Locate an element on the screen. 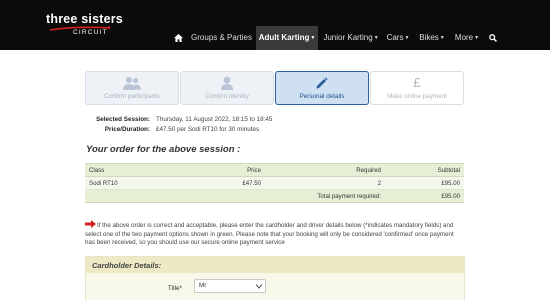  pound-icon: £ is located at coordinates (417, 82).